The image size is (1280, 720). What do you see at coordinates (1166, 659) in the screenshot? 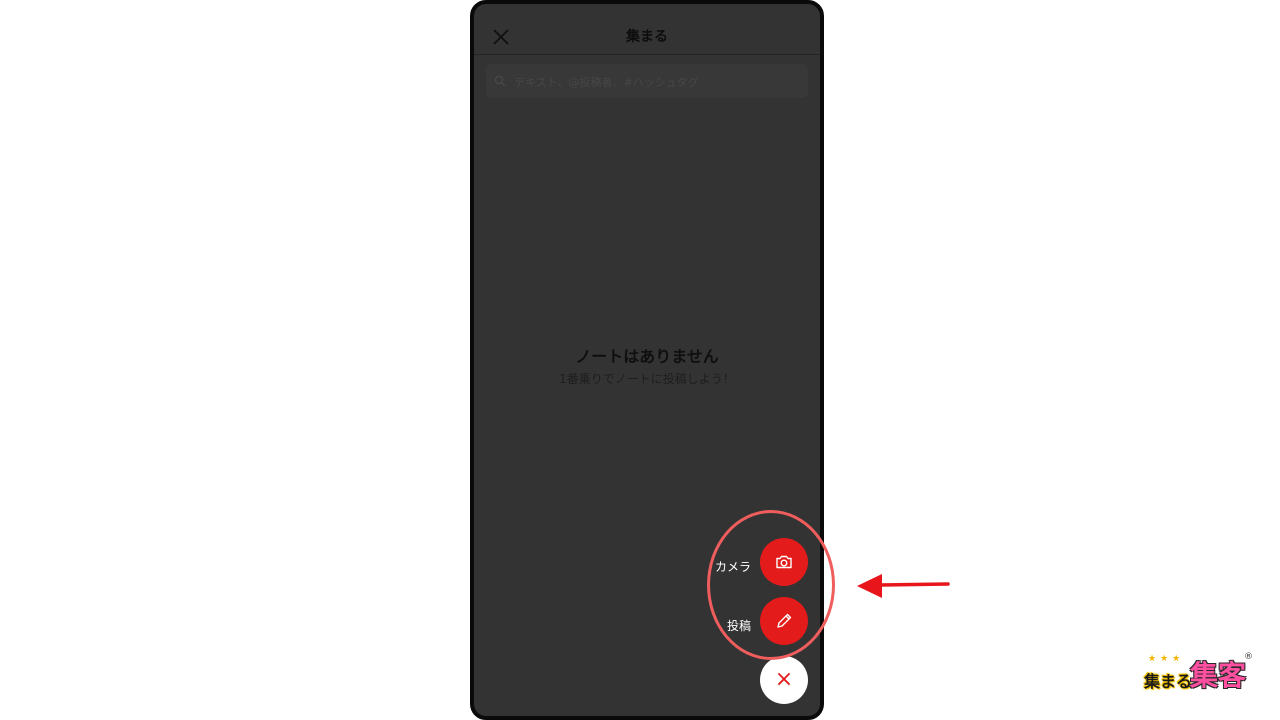
I see `logo-stars: ★★★` at bounding box center [1166, 659].